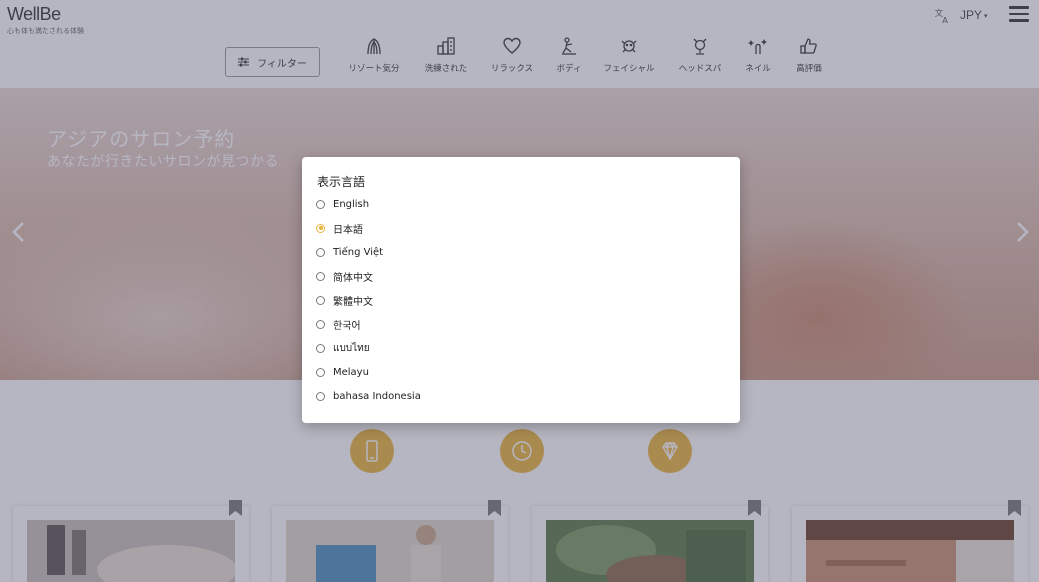  What do you see at coordinates (353, 278) in the screenshot?
I see `option-label: 简体中文` at bounding box center [353, 278].